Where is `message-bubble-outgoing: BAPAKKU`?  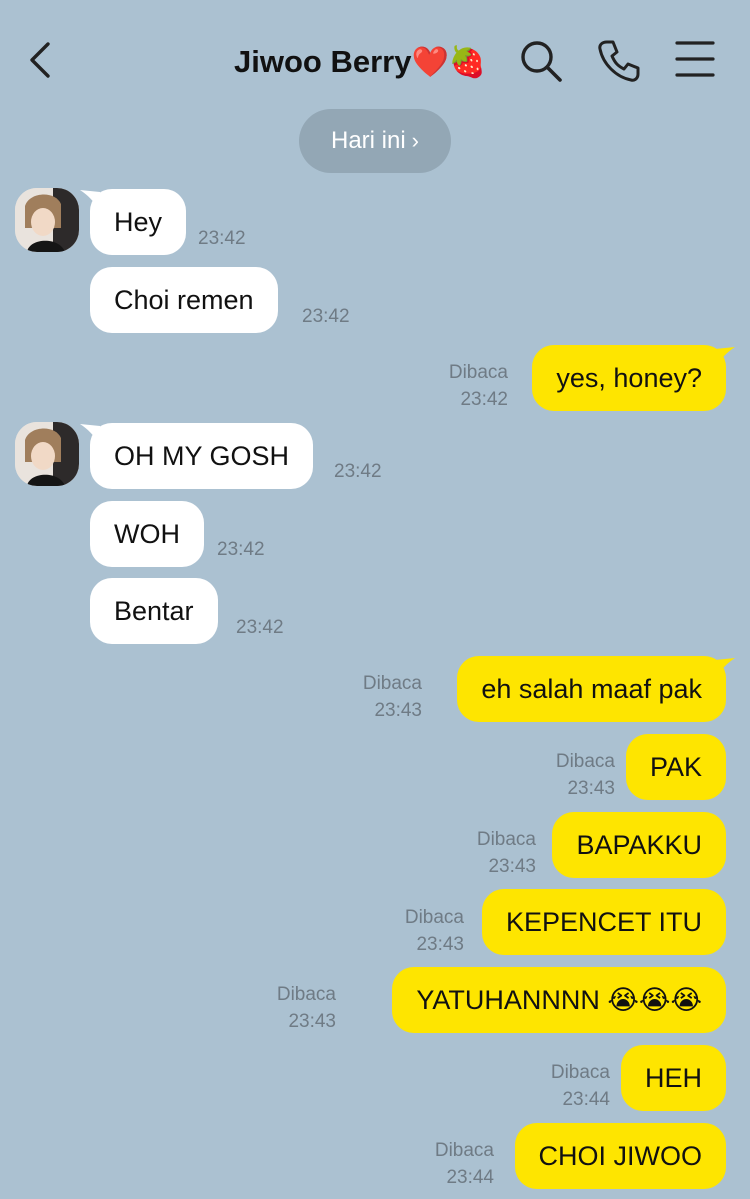
message-bubble-outgoing: BAPAKKU is located at coordinates (639, 845).